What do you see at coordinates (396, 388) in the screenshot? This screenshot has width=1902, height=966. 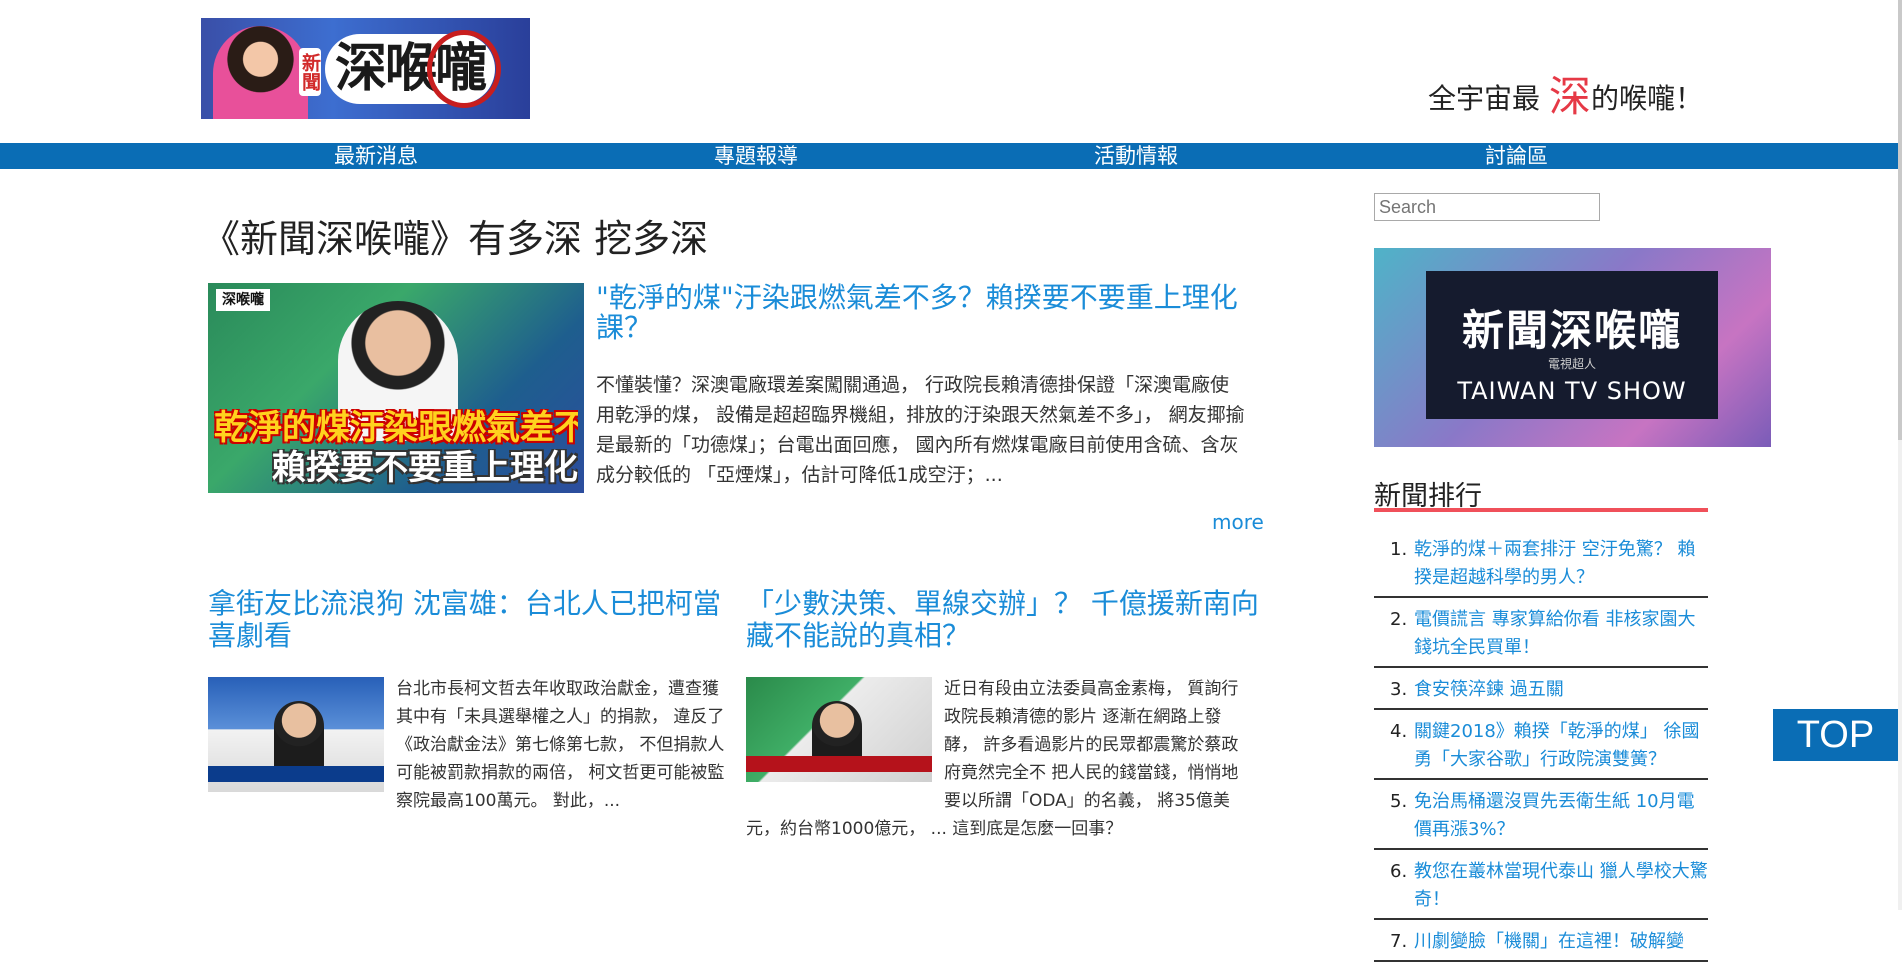 I see `hero-article-image: 深喉嚨 乾淨的煤汙染跟燃氣差不多？ 賴揆要不要重上理化課？` at bounding box center [396, 388].